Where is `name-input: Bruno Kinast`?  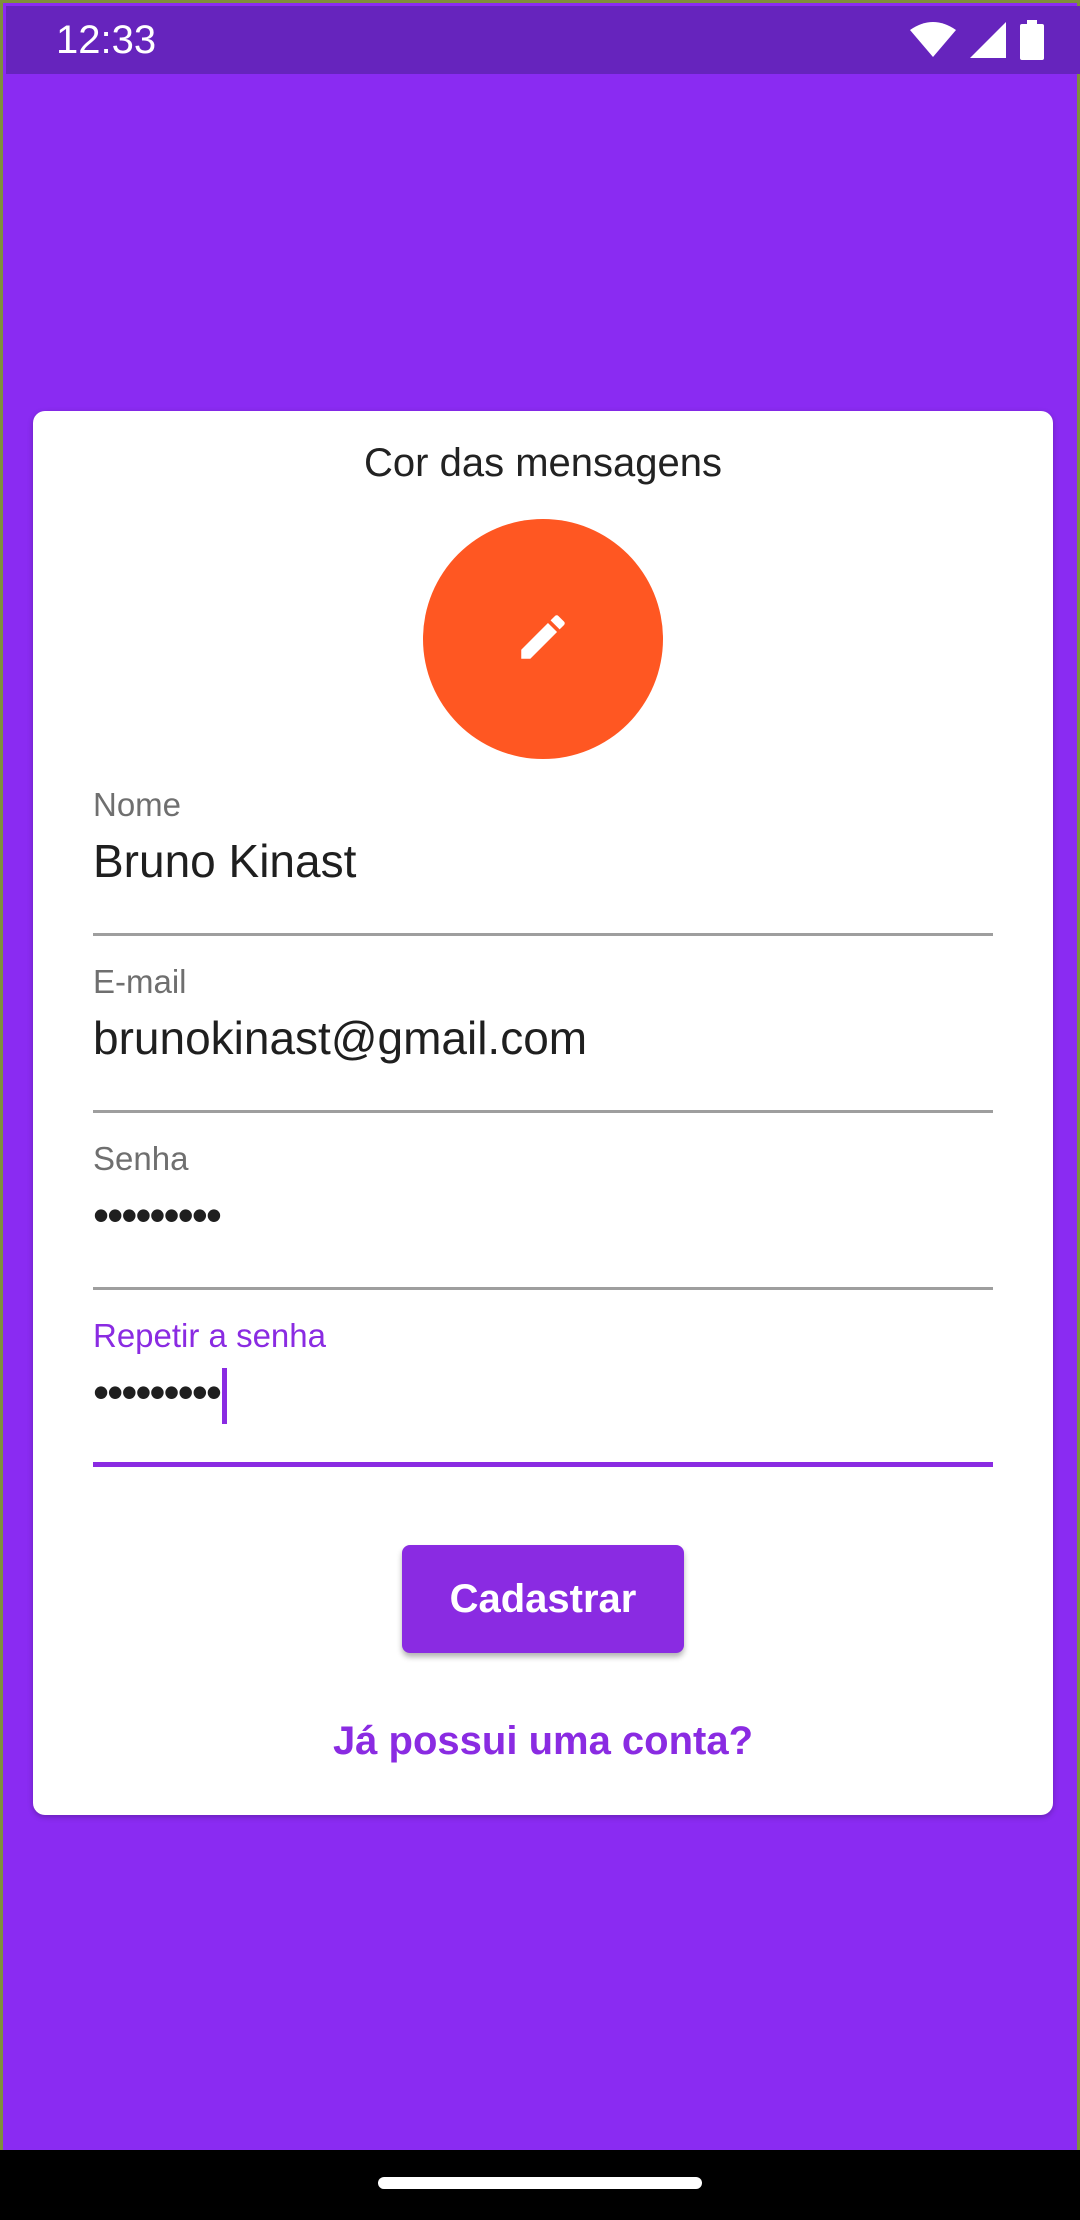
name-input: Bruno Kinast is located at coordinates (224, 861).